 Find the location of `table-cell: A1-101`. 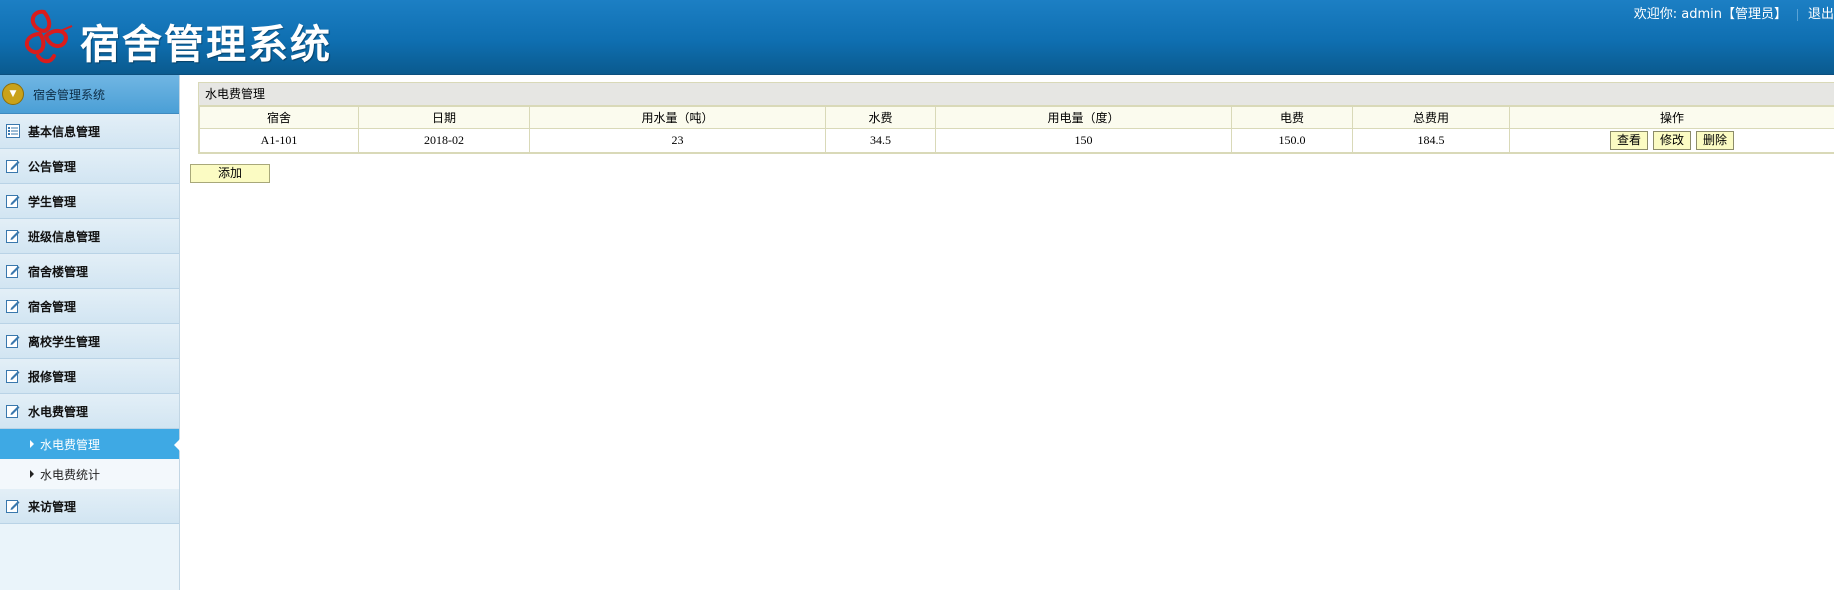

table-cell: A1-101 is located at coordinates (279, 140).